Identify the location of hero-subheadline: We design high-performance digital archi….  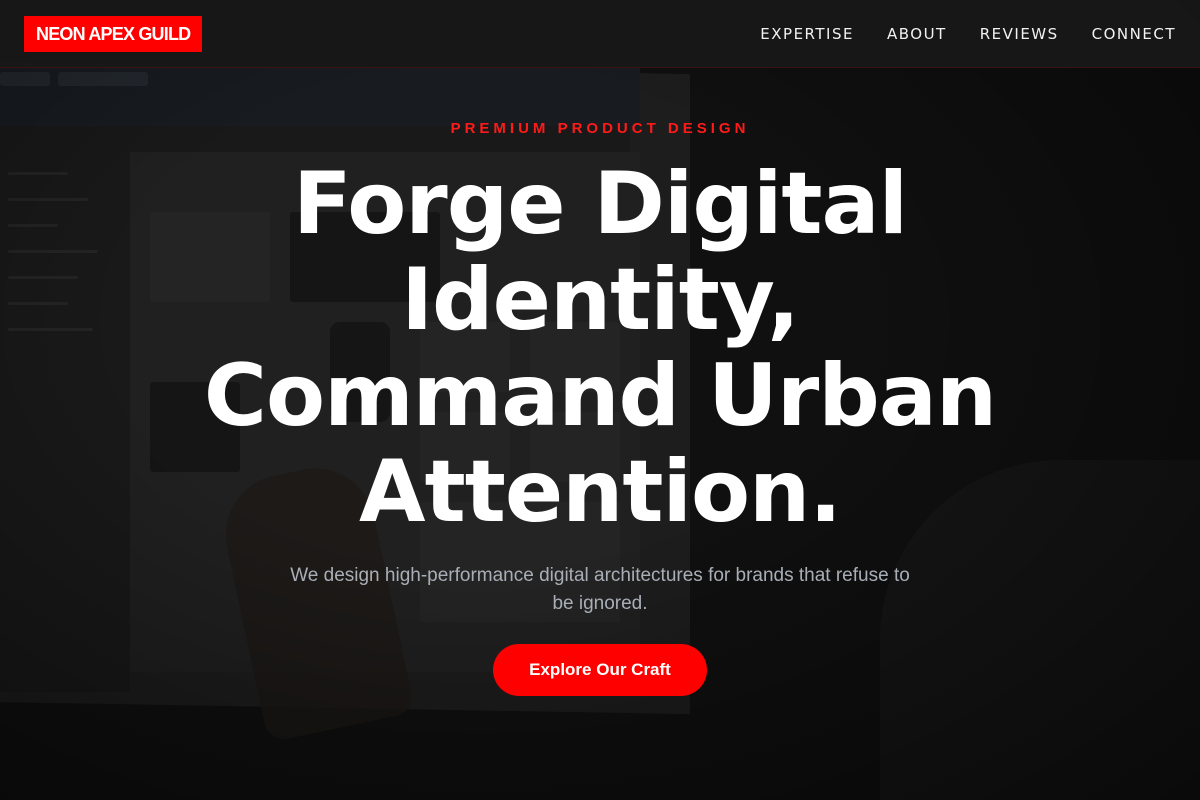
(600, 589).